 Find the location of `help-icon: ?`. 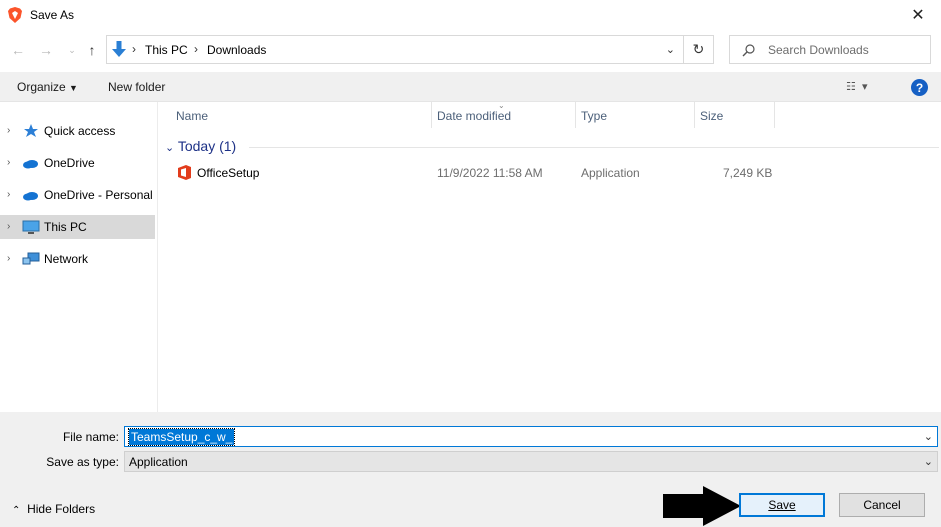

help-icon: ? is located at coordinates (919, 87).